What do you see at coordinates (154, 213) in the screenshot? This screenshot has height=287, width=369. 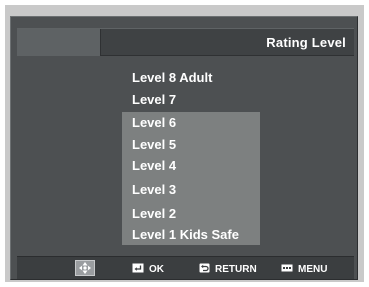 I see `level-2-option: Level 2` at bounding box center [154, 213].